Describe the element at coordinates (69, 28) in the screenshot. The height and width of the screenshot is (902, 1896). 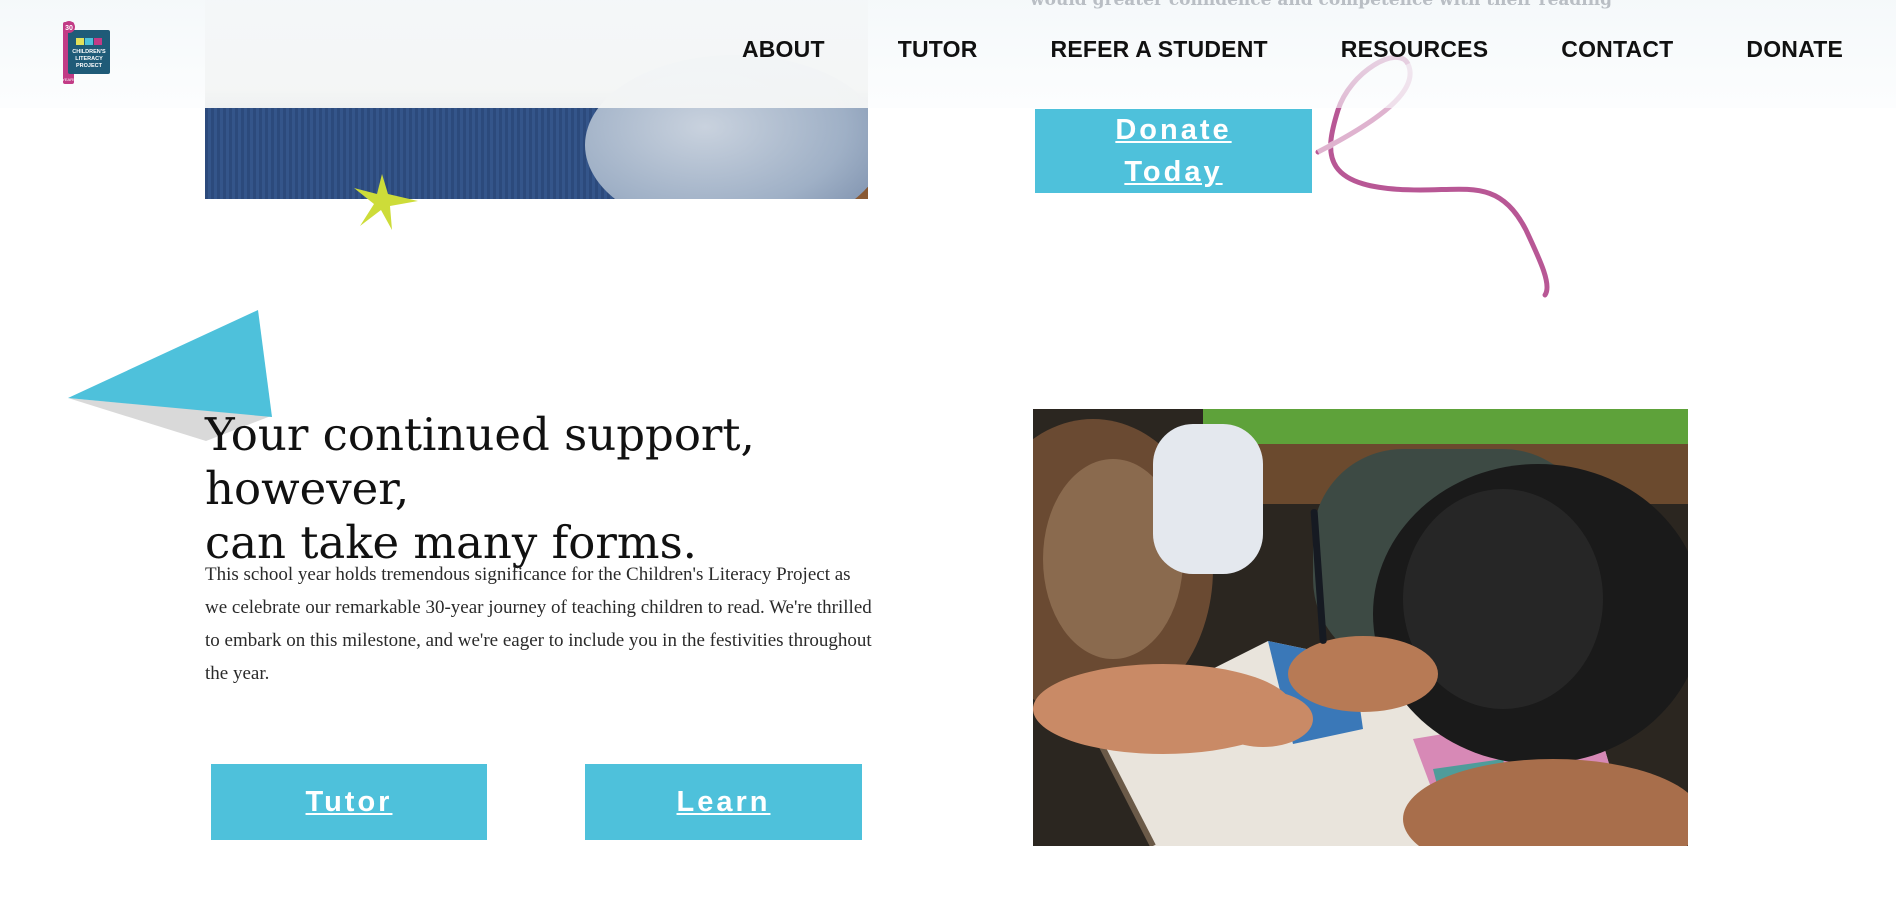
I see `logo-badge: 30` at that location.